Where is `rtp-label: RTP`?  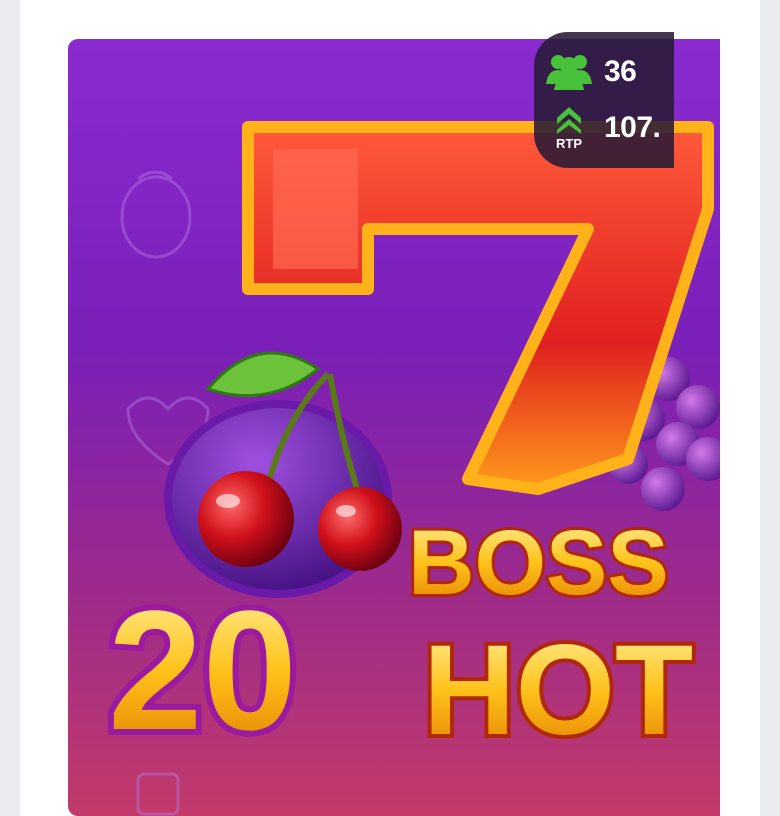
rtp-label: RTP is located at coordinates (569, 143).